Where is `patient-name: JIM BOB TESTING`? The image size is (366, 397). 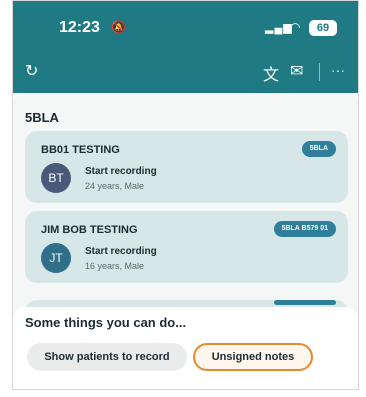 patient-name: JIM BOB TESTING is located at coordinates (89, 230).